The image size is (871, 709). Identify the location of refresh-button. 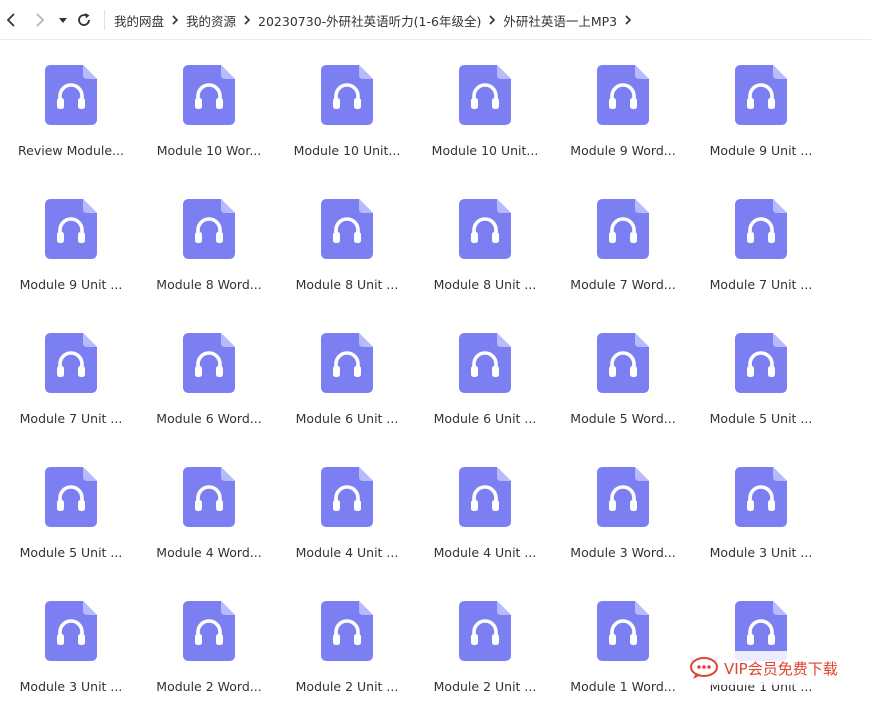
(84, 20).